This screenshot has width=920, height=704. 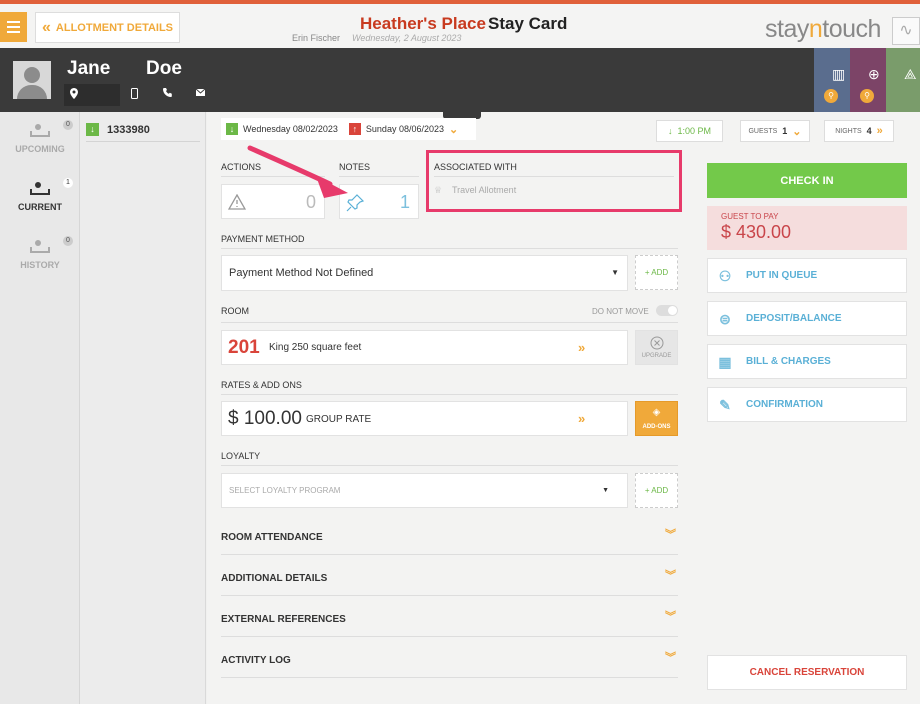 I want to click on sidebar-item-upcoming: 0 UPCOMING, so click(x=40, y=137).